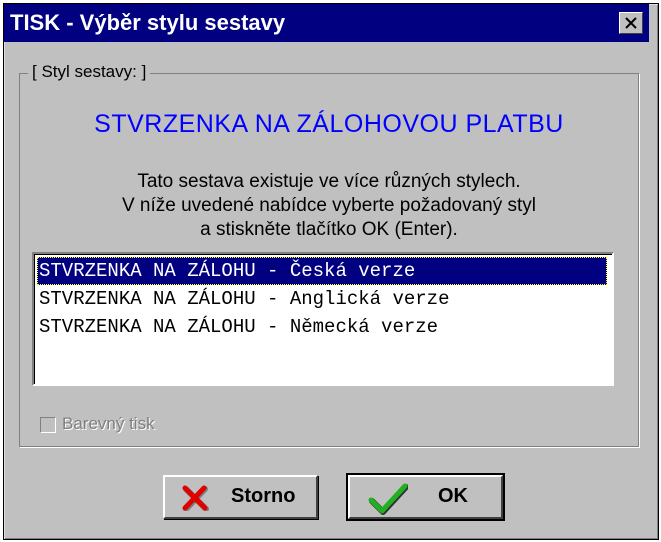 The image size is (661, 542). Describe the element at coordinates (322, 299) in the screenshot. I see `list-item-english: STVRZENKA NA ZÁLOHU - Anglická verze` at that location.